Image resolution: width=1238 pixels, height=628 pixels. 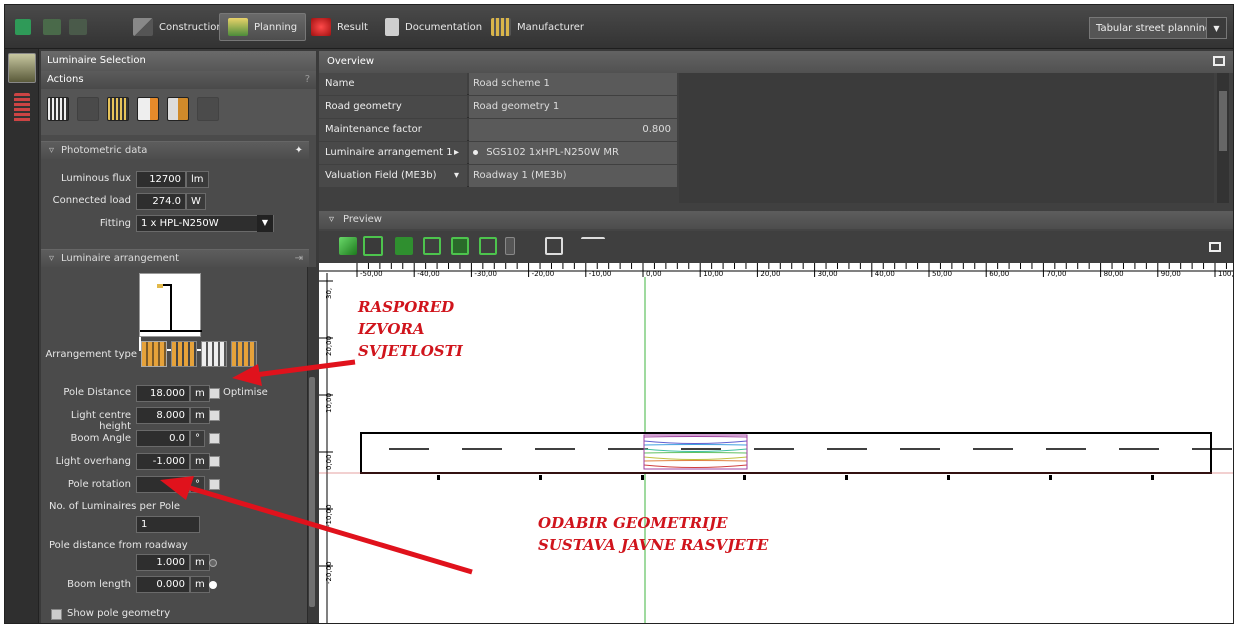 What do you see at coordinates (554, 246) in the screenshot?
I see `zoom-fit-icon` at bounding box center [554, 246].